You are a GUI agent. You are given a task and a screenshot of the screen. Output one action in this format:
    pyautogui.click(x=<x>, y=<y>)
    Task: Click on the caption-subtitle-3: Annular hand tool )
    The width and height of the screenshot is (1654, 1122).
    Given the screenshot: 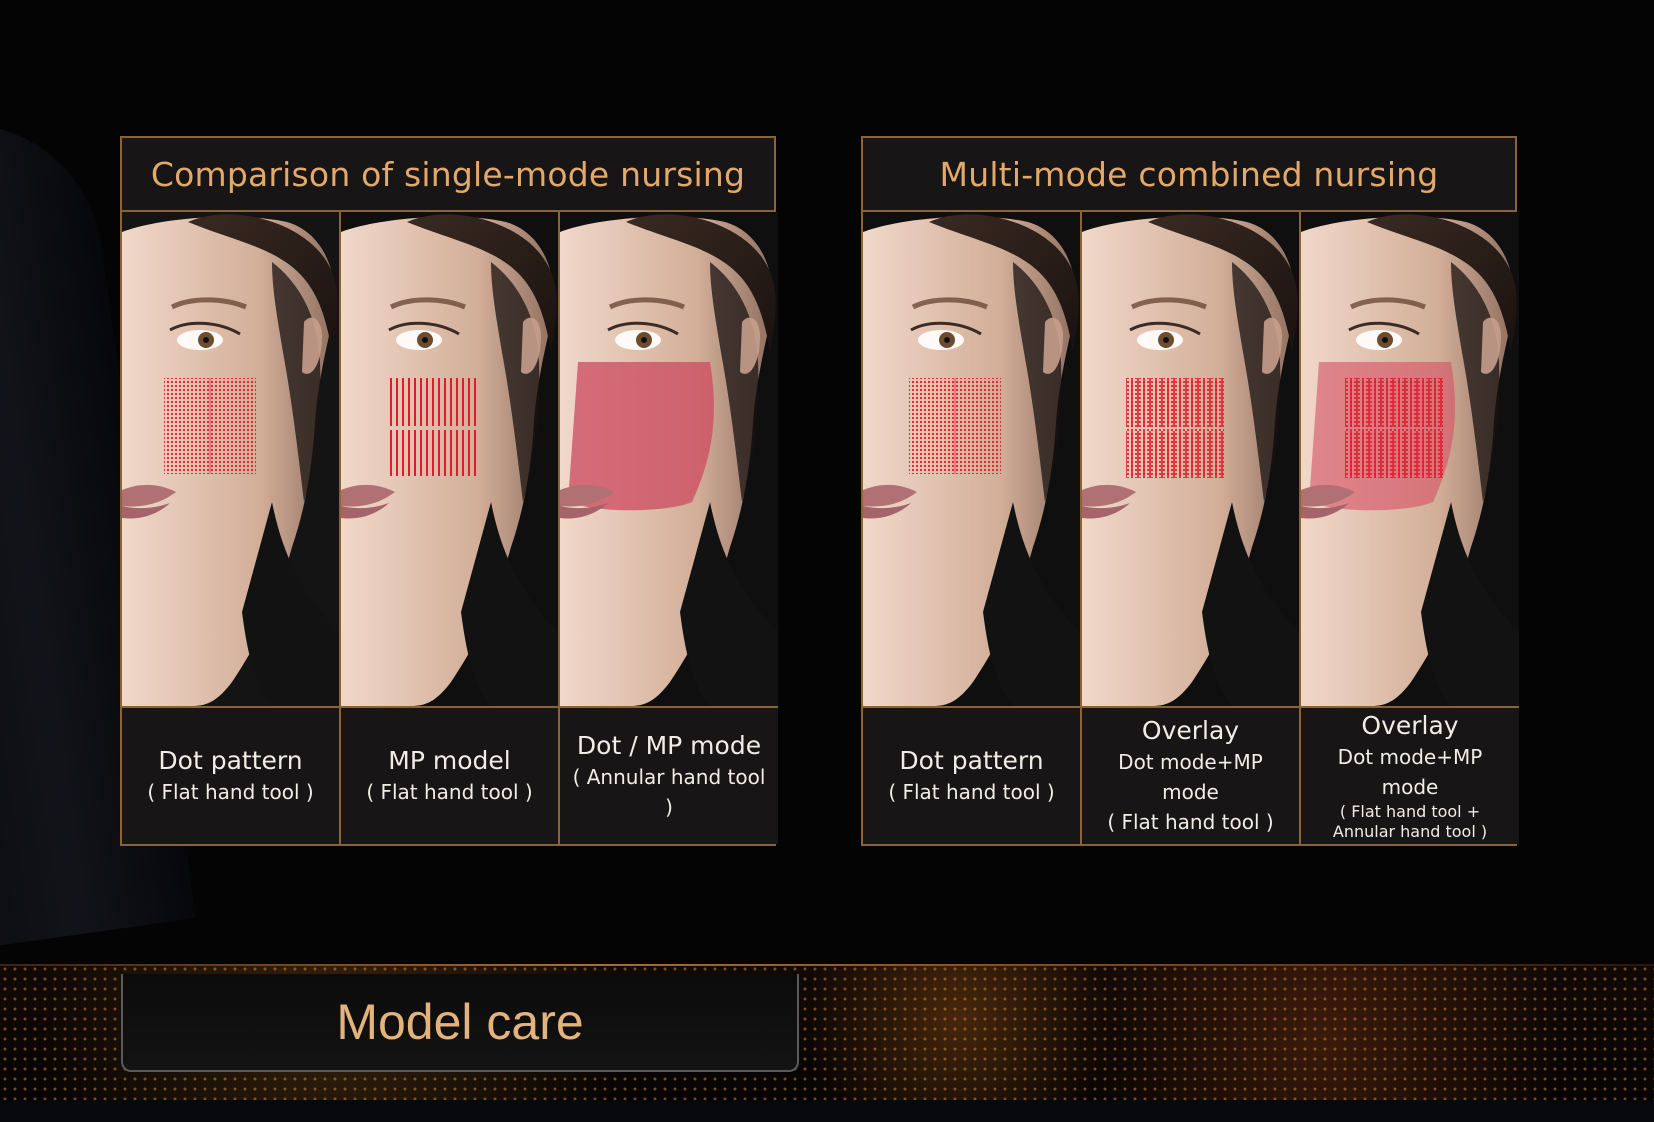 What is the action you would take?
    pyautogui.click(x=1410, y=831)
    